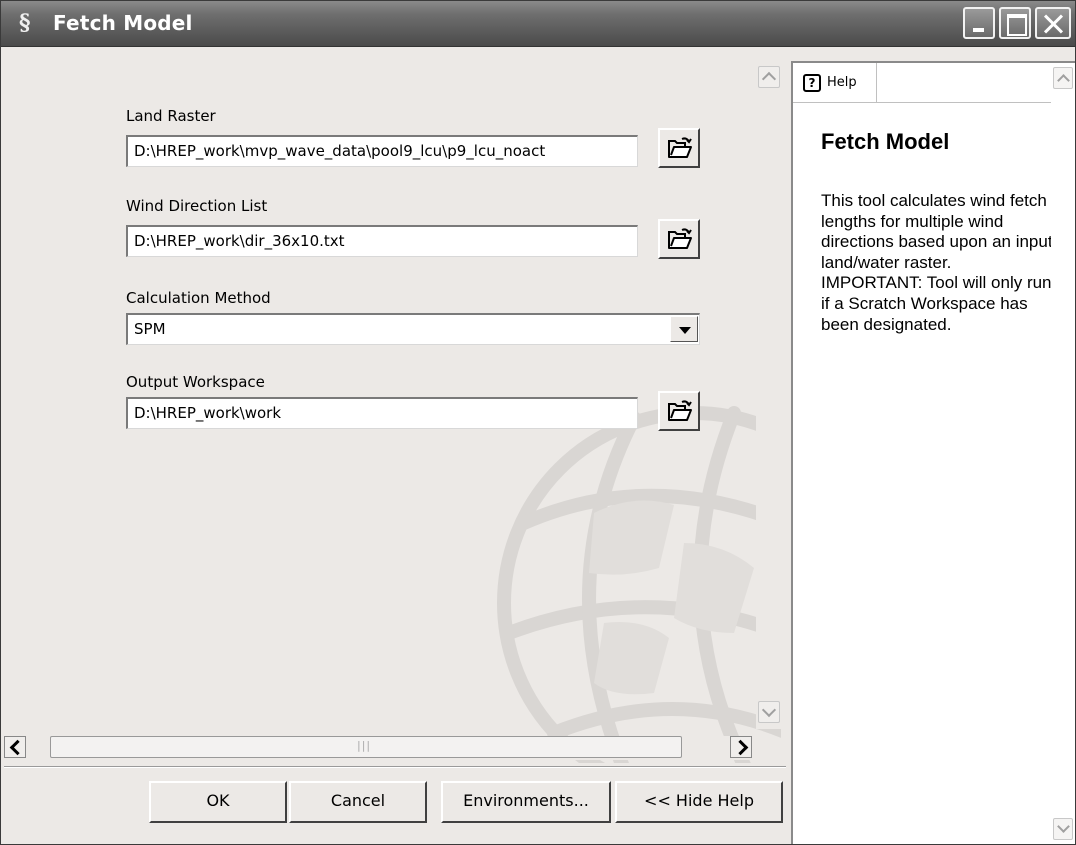 The height and width of the screenshot is (845, 1076). What do you see at coordinates (123, 23) in the screenshot?
I see `window-title: Fetch Model` at bounding box center [123, 23].